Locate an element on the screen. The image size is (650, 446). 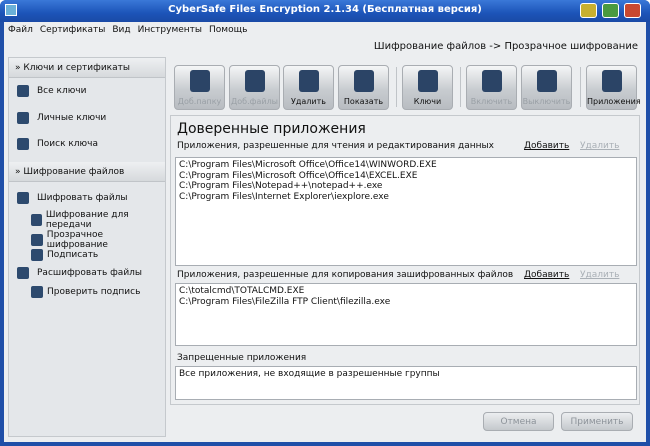
keys-button: Ключи is located at coordinates (427, 87).